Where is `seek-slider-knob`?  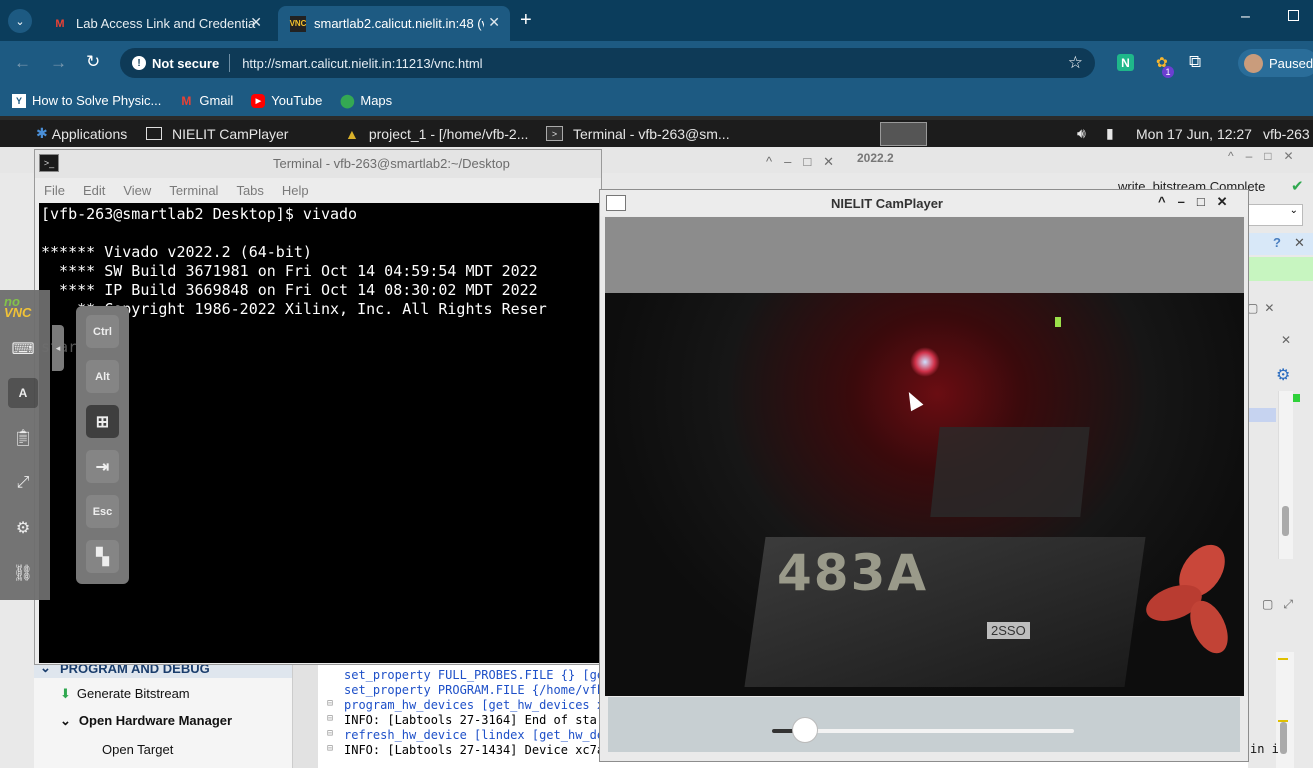
seek-slider-knob is located at coordinates (805, 730).